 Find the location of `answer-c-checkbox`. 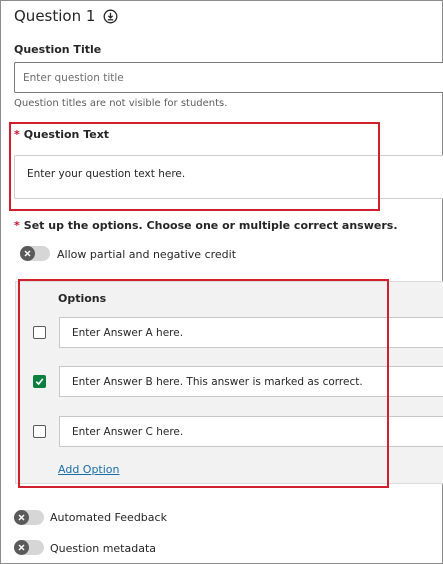

answer-c-checkbox is located at coordinates (39, 431).